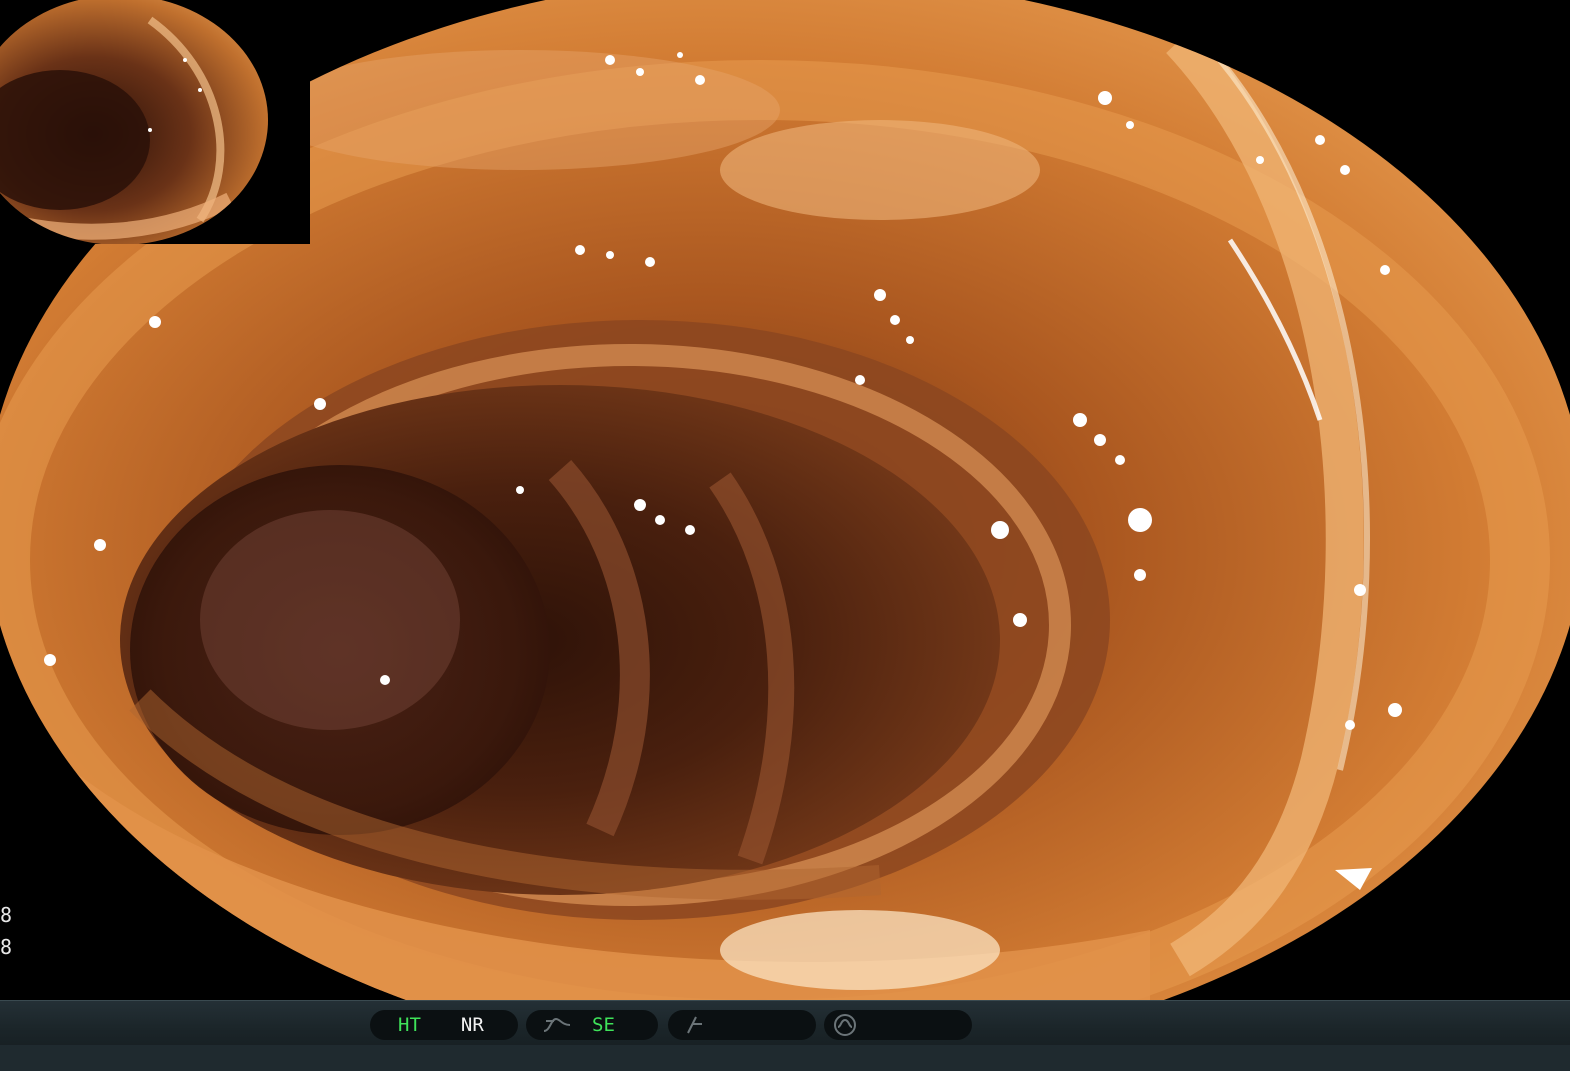 This screenshot has width=1570, height=1071. What do you see at coordinates (6, 915) in the screenshot?
I see `side-readout-line1: 8` at bounding box center [6, 915].